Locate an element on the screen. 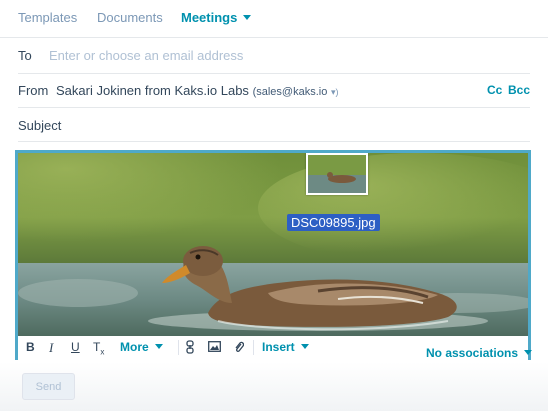  more-label: More is located at coordinates (134, 347).